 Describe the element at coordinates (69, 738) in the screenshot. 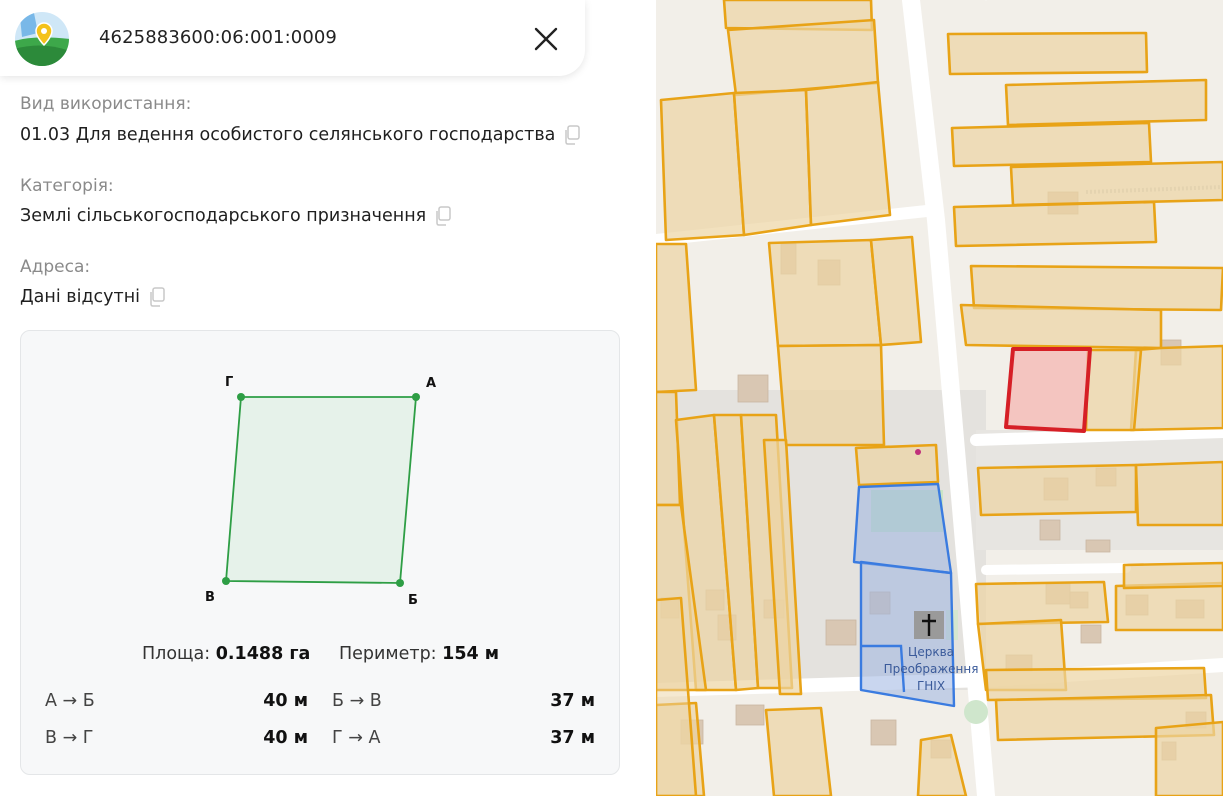

I see `side-vg-label: В → Г` at that location.